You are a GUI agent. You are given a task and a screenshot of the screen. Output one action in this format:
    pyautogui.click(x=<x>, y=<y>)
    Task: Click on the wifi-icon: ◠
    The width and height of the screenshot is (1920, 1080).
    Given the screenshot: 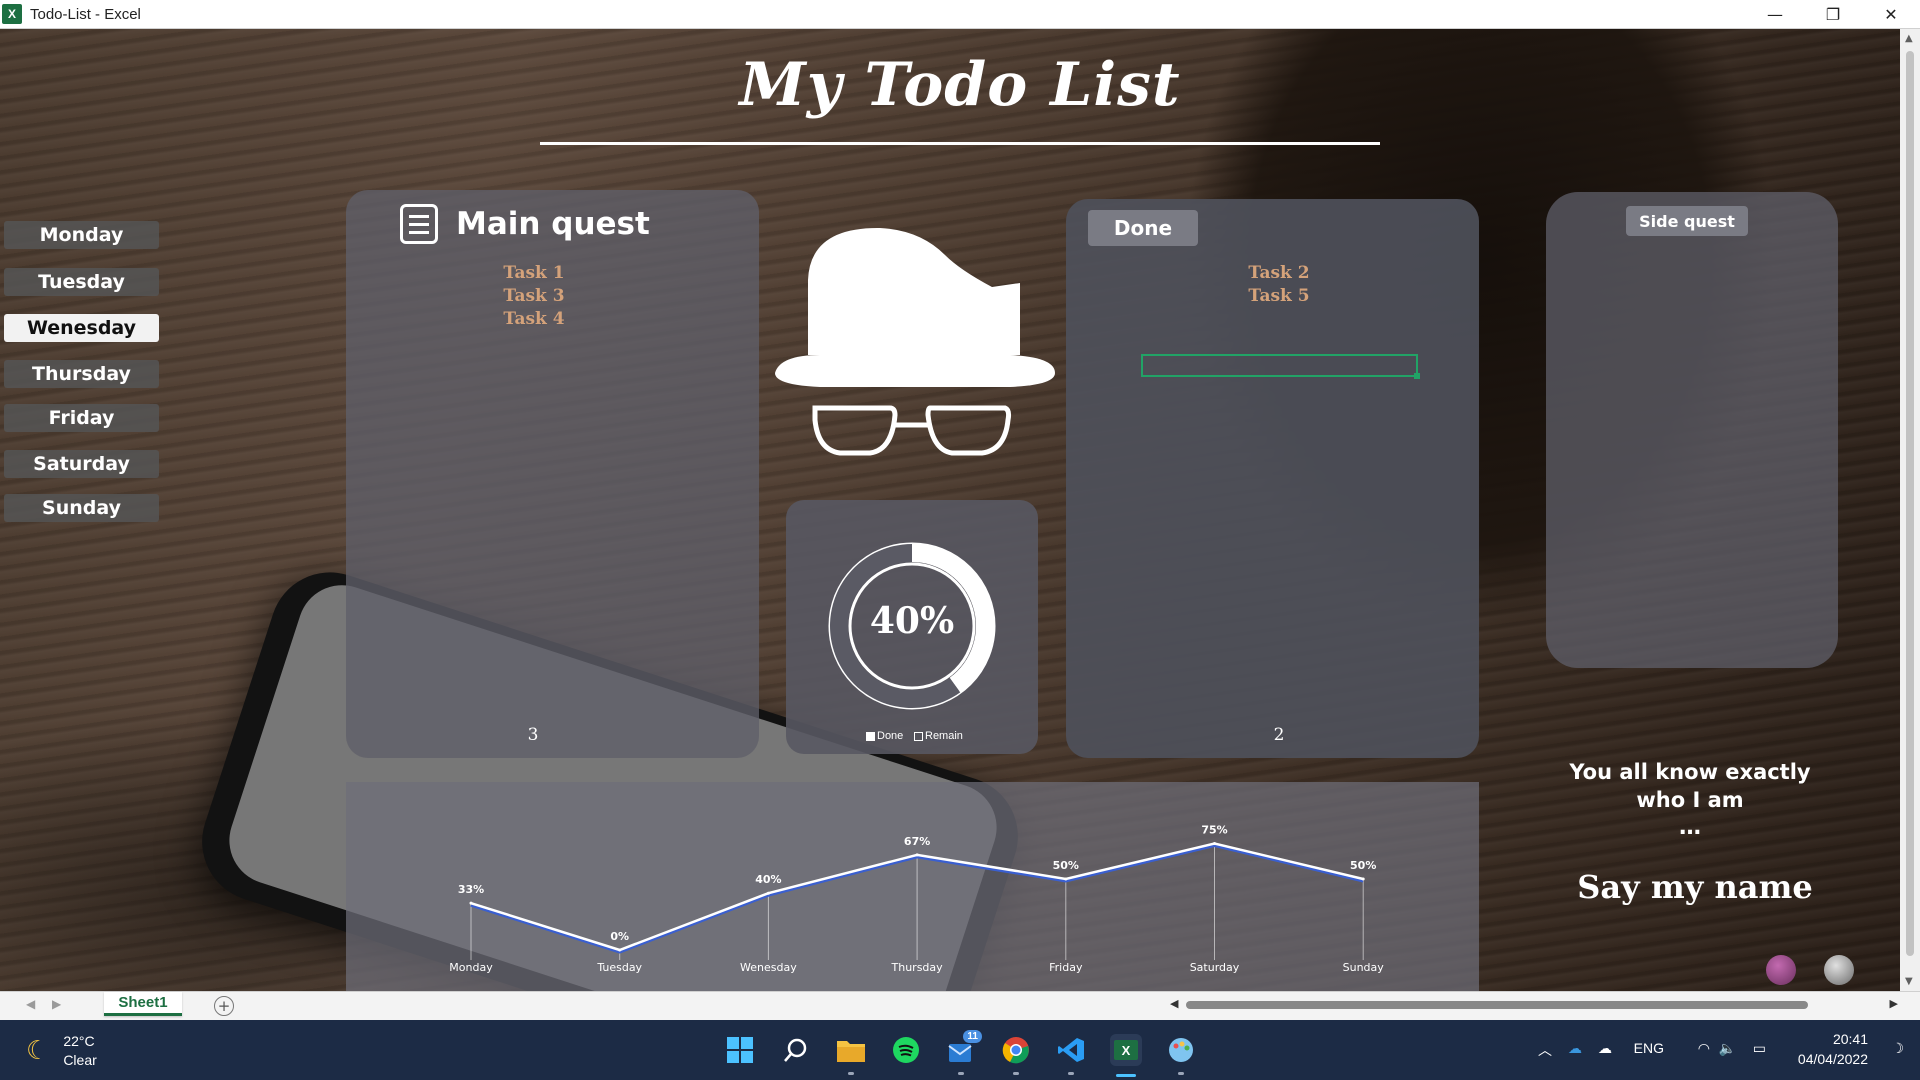 What is the action you would take?
    pyautogui.click(x=1704, y=1048)
    